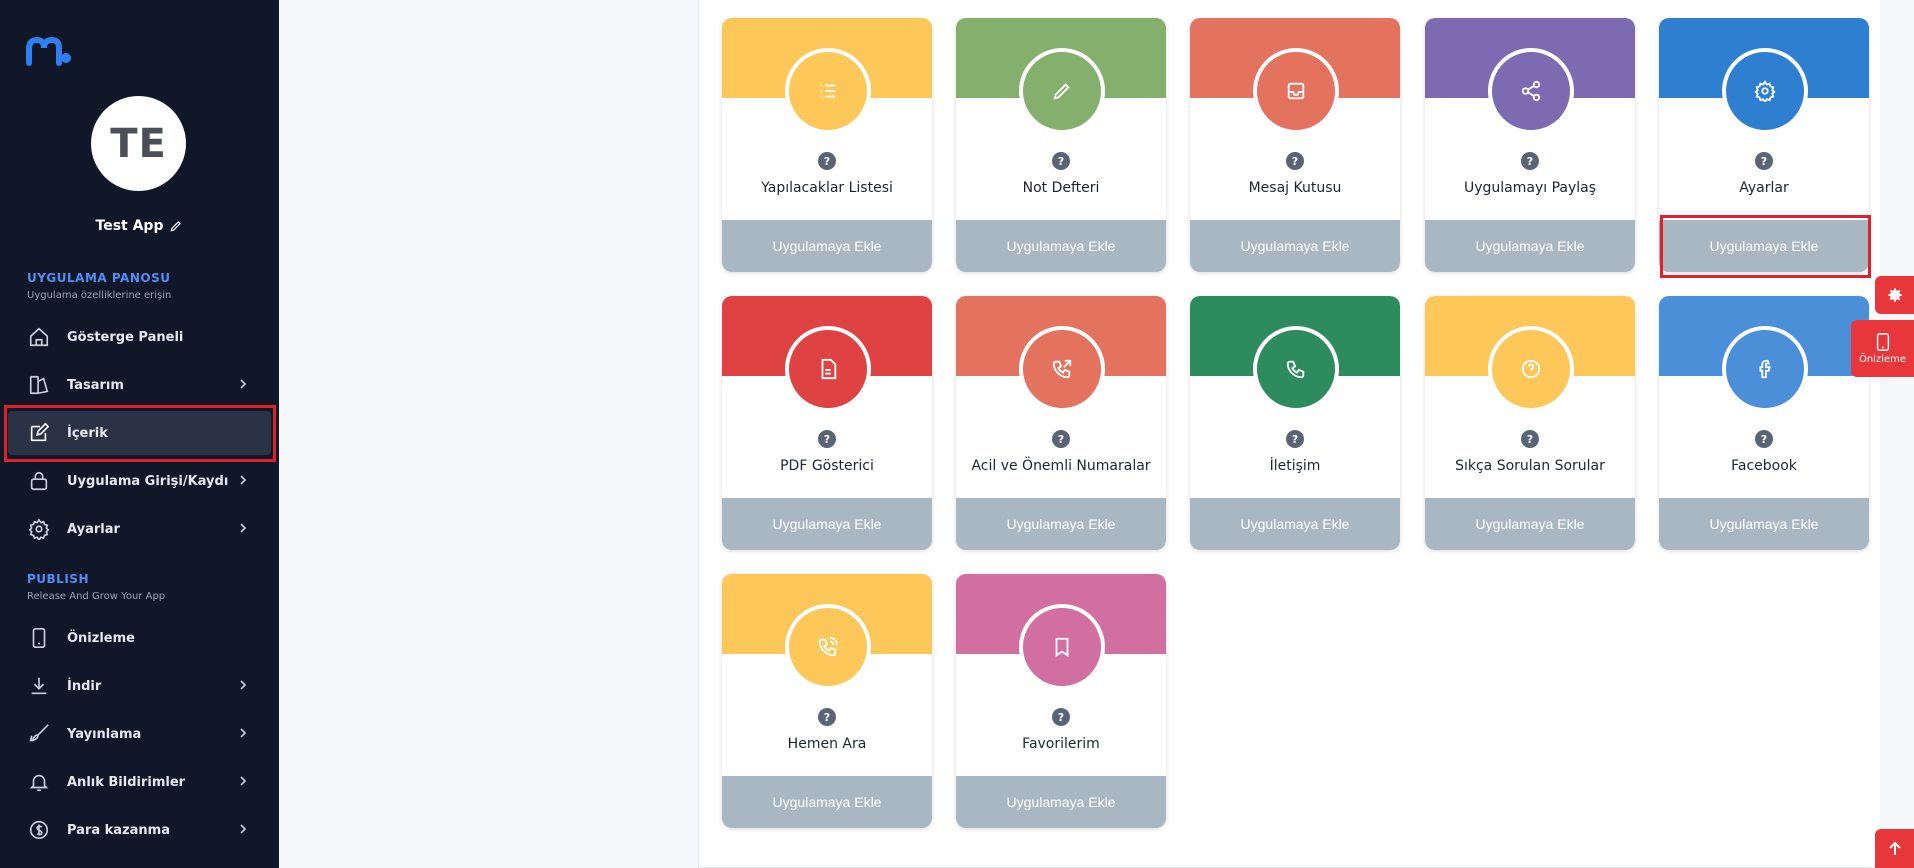 This screenshot has height=868, width=1914. What do you see at coordinates (827, 188) in the screenshot?
I see `card-title: Yapılacaklar Listesi` at bounding box center [827, 188].